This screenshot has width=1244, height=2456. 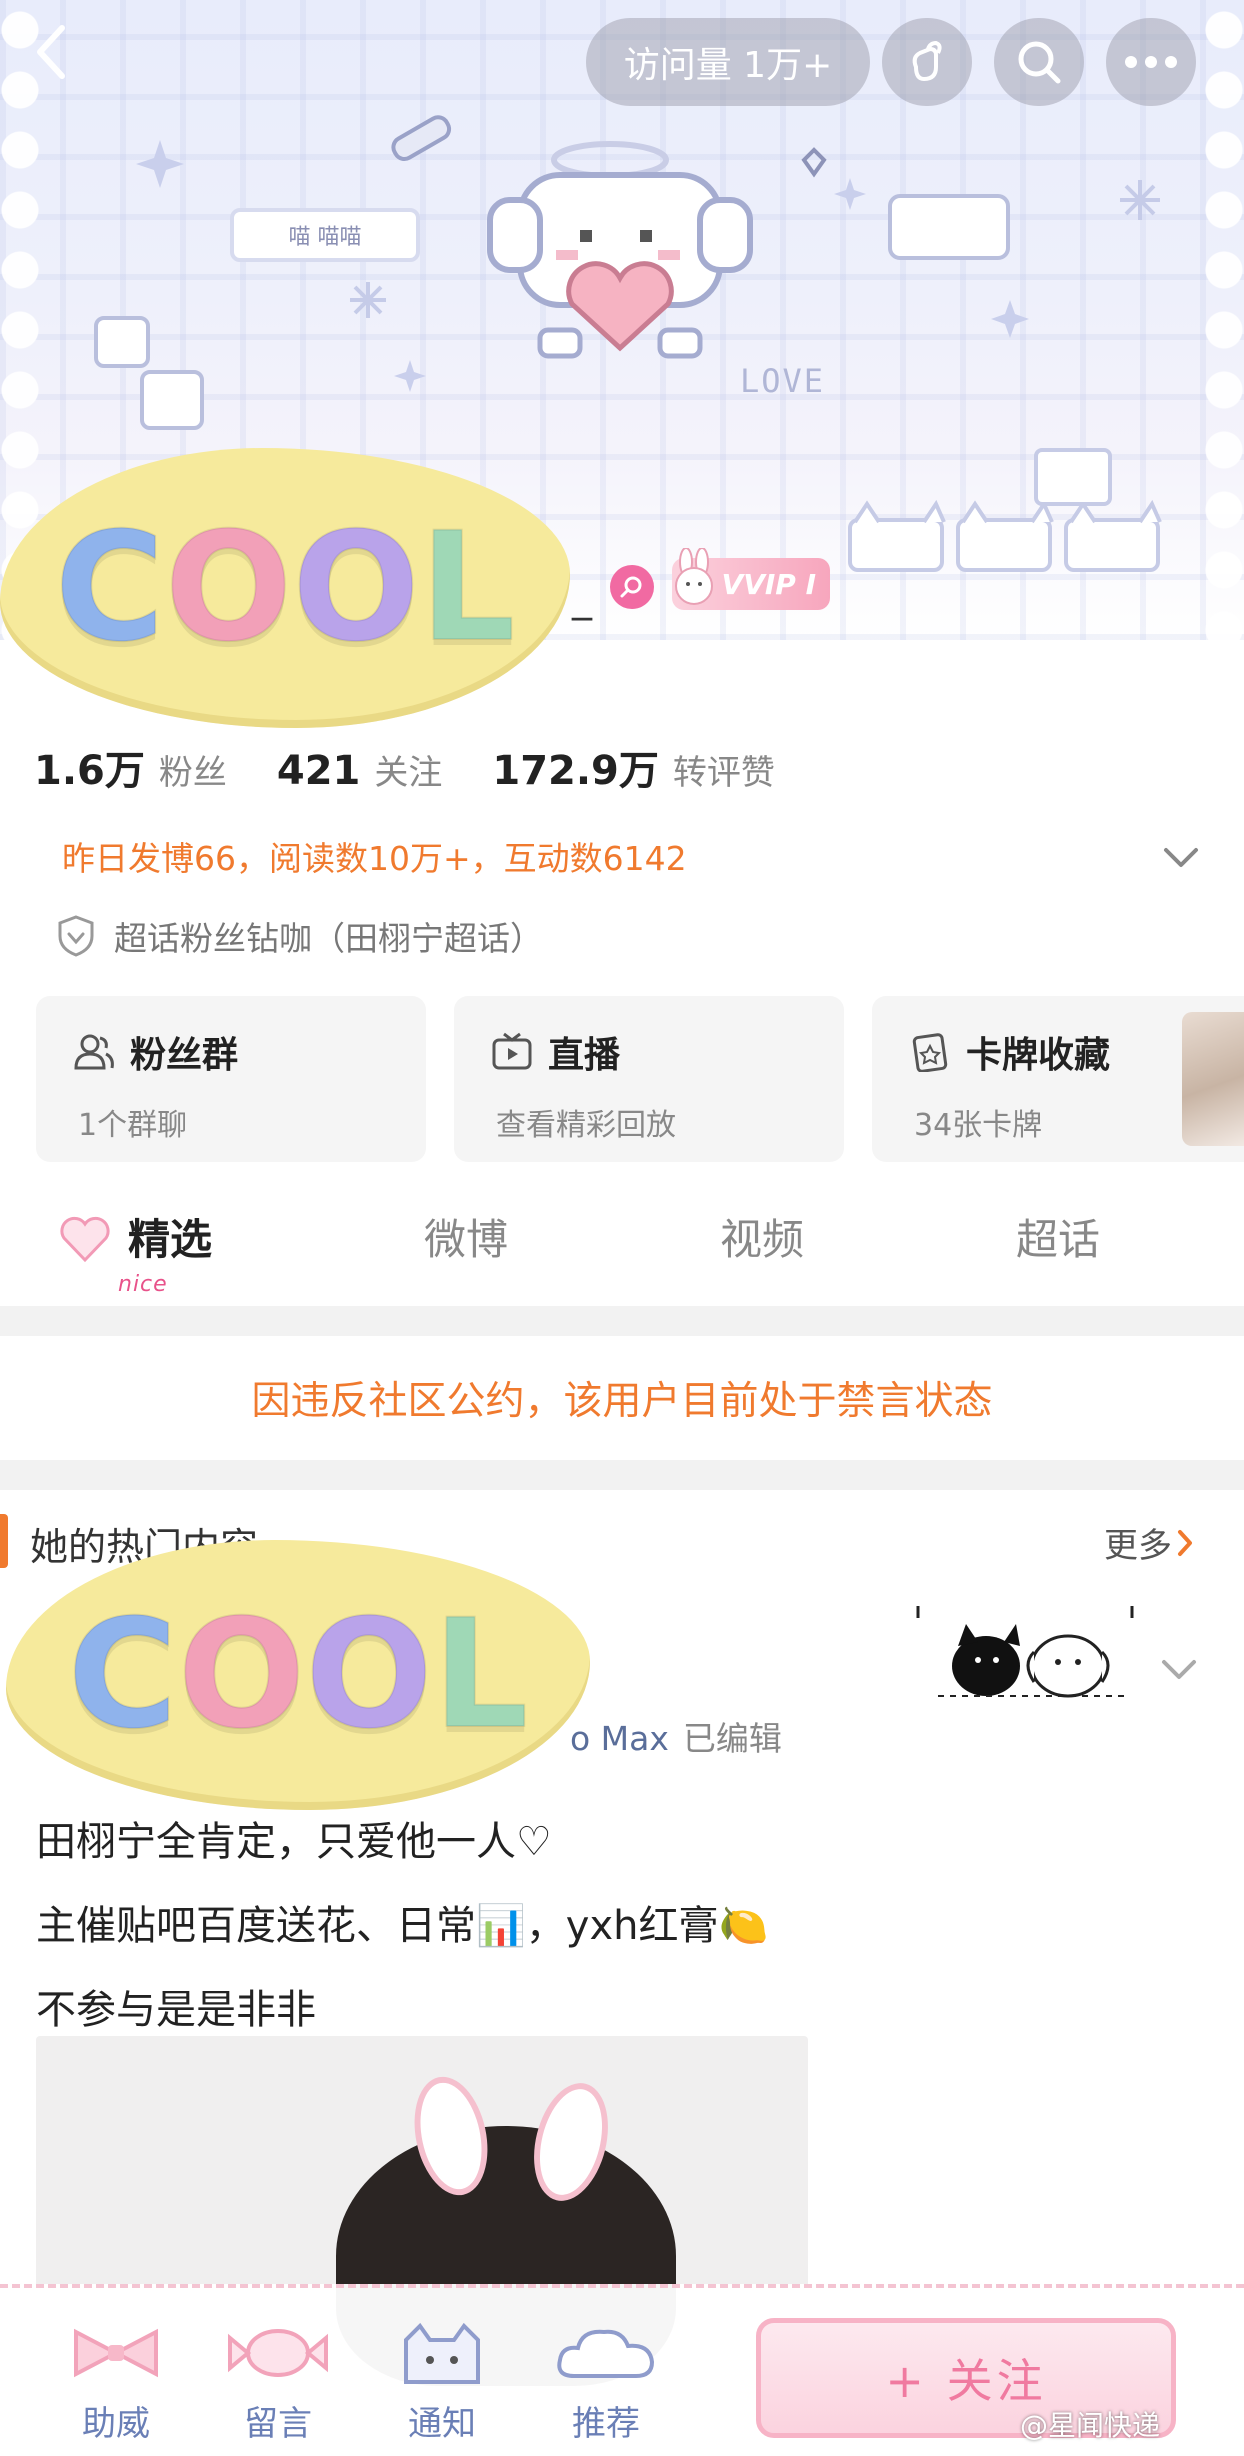 I want to click on banner-meow-tag: 喵 喵喵, so click(x=325, y=235).